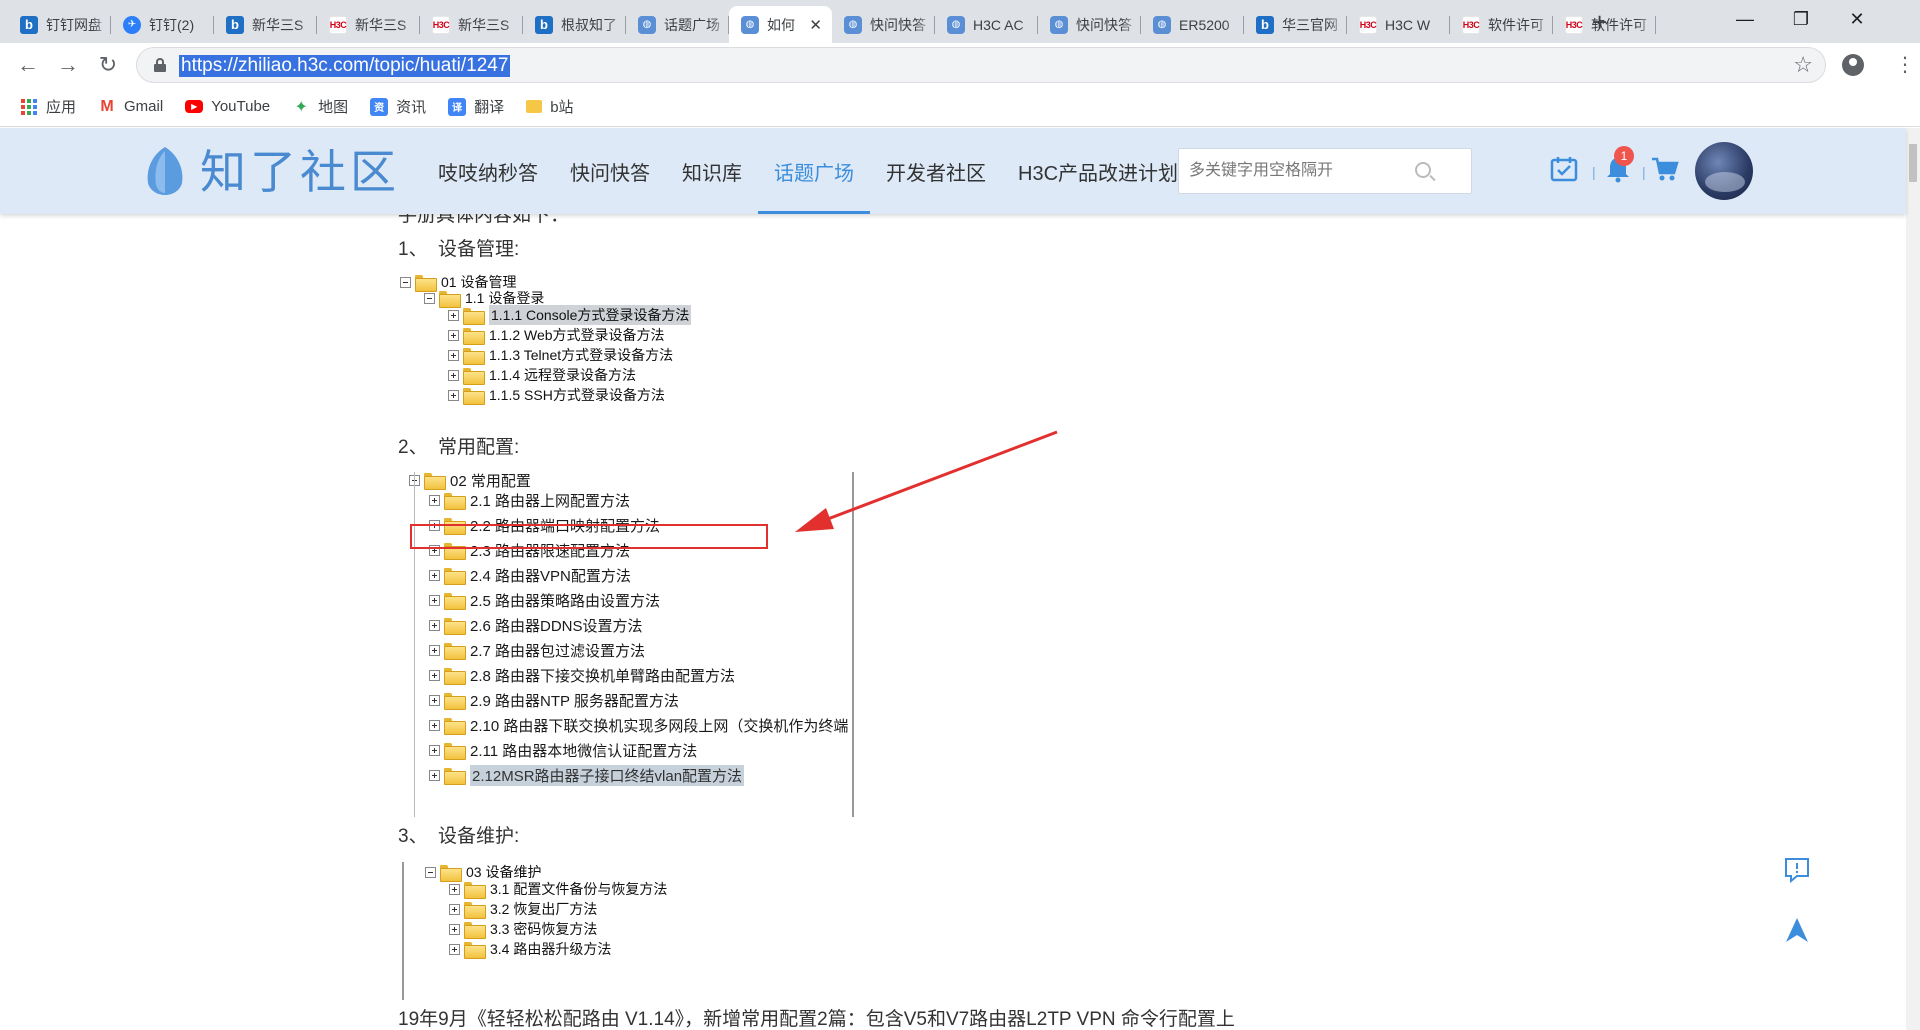  I want to click on tab-title: 快问快答, so click(1104, 24).